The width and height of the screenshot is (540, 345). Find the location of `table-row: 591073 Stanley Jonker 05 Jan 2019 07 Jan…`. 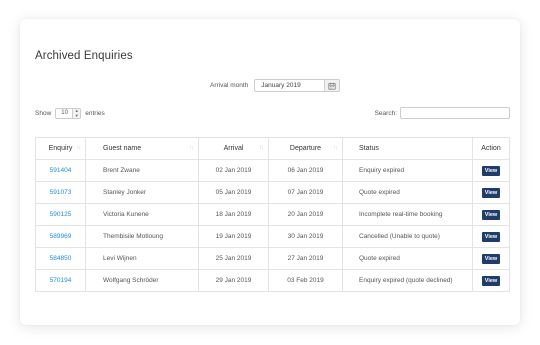

table-row: 591073 Stanley Jonker 05 Jan 2019 07 Jan… is located at coordinates (272, 192).